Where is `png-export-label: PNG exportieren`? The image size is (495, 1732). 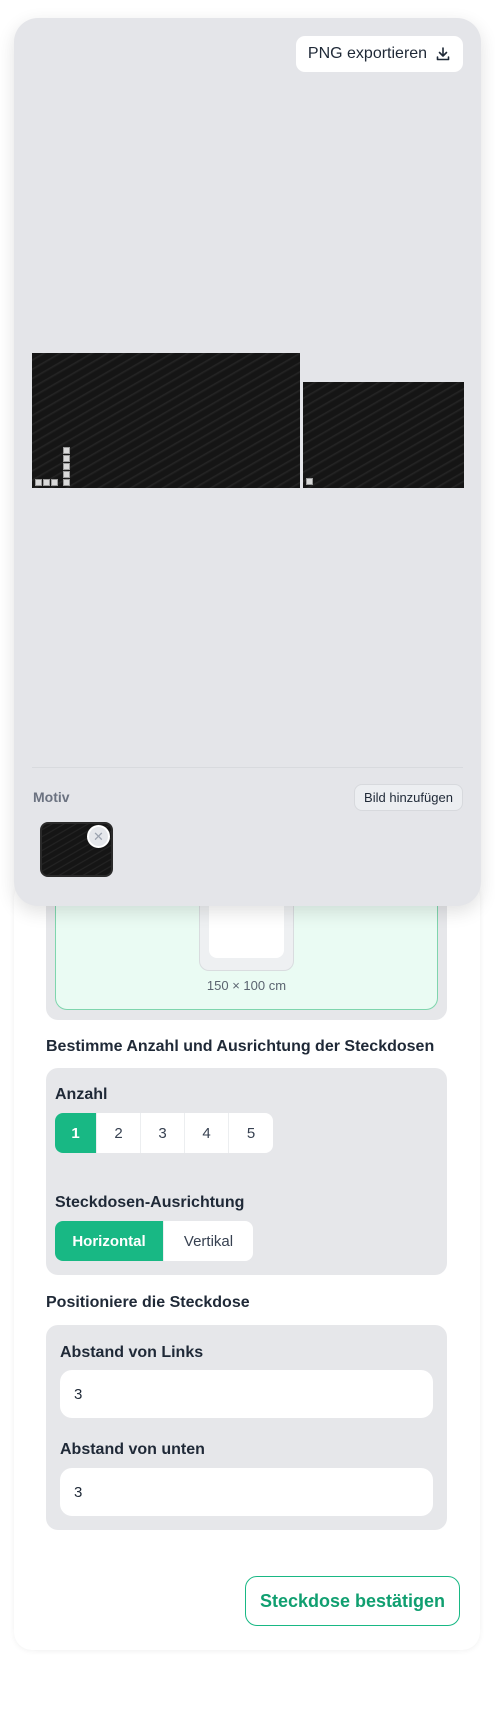 png-export-label: PNG exportieren is located at coordinates (367, 53).